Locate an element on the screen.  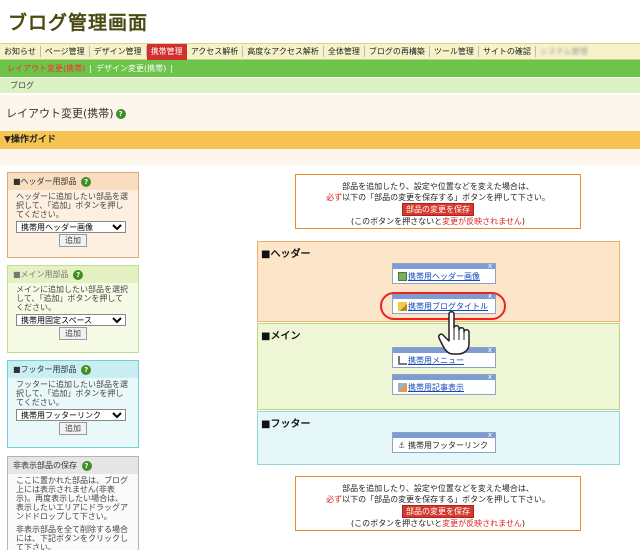
main-add-button: 追加 is located at coordinates (73, 333).